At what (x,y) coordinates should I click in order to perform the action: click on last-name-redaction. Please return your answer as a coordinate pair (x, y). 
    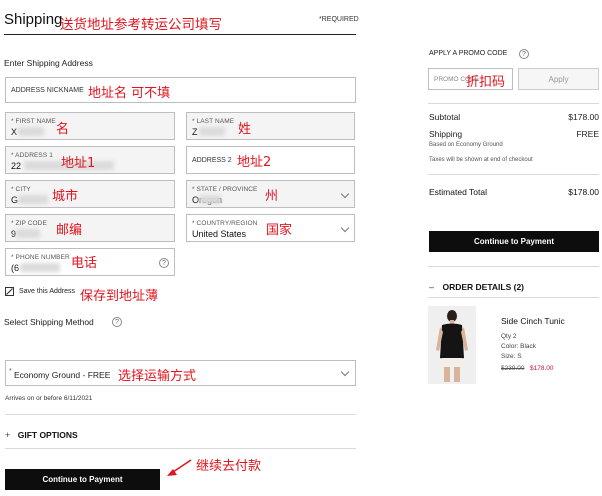
    Looking at the image, I should click on (212, 131).